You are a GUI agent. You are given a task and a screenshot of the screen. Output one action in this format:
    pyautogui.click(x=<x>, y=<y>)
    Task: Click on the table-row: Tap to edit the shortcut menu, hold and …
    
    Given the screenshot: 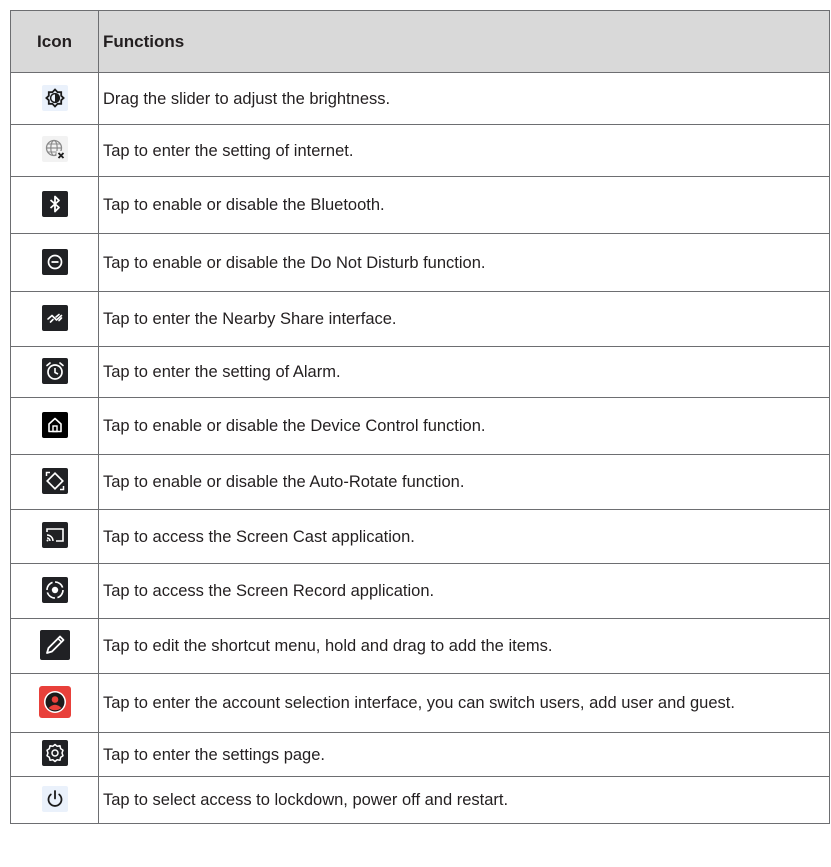 What is the action you would take?
    pyautogui.click(x=420, y=646)
    